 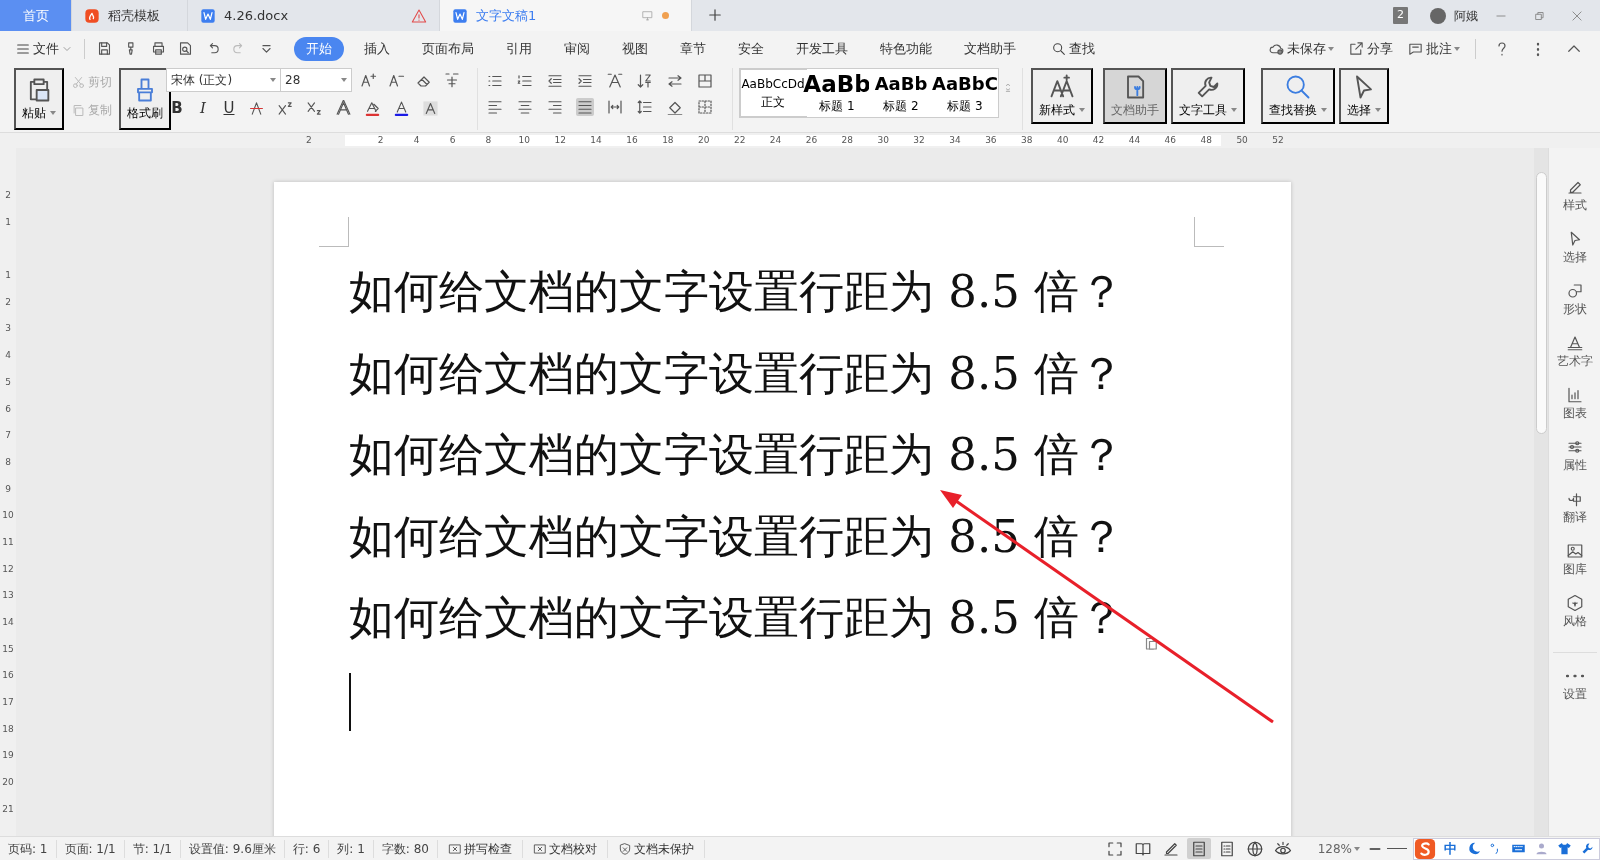 What do you see at coordinates (1433, 48) in the screenshot?
I see `toolbar-button: 批注` at bounding box center [1433, 48].